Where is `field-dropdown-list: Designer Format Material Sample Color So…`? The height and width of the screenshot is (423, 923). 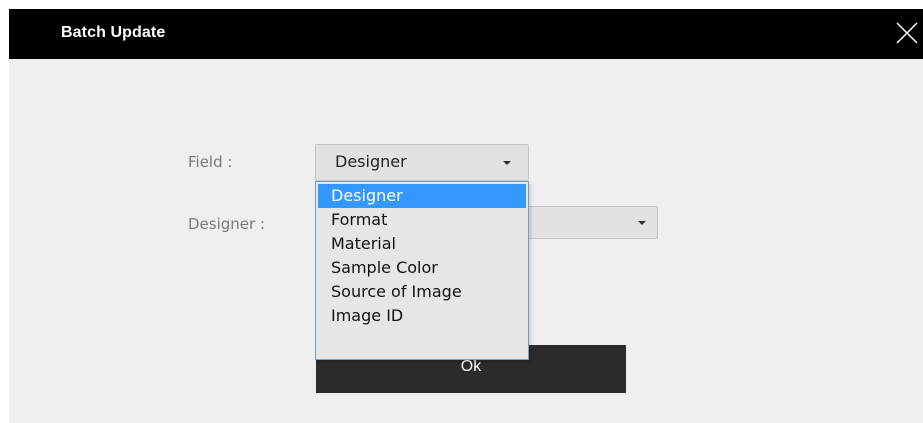 field-dropdown-list: Designer Format Material Sample Color So… is located at coordinates (422, 270).